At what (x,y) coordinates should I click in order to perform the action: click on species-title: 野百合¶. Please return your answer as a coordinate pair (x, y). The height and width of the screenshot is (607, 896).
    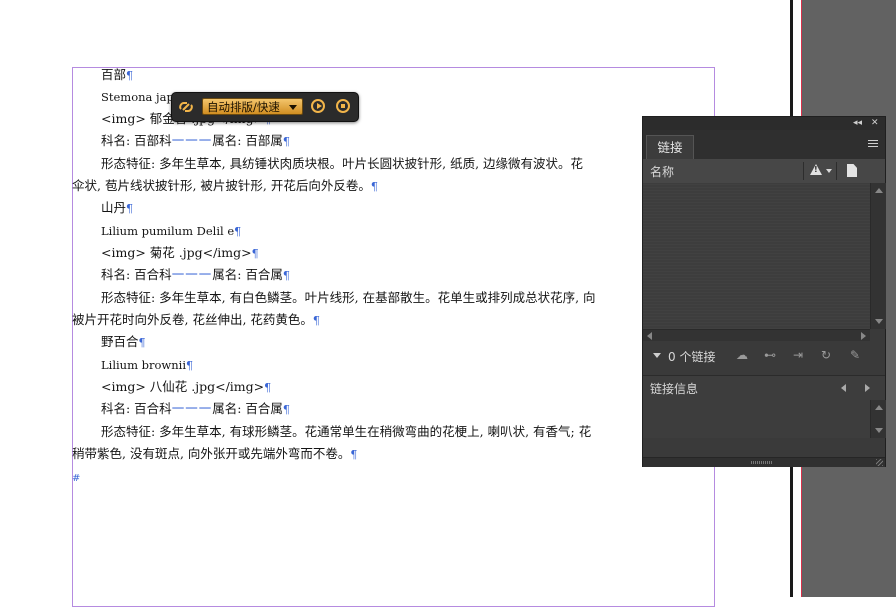
    Looking at the image, I should click on (123, 341).